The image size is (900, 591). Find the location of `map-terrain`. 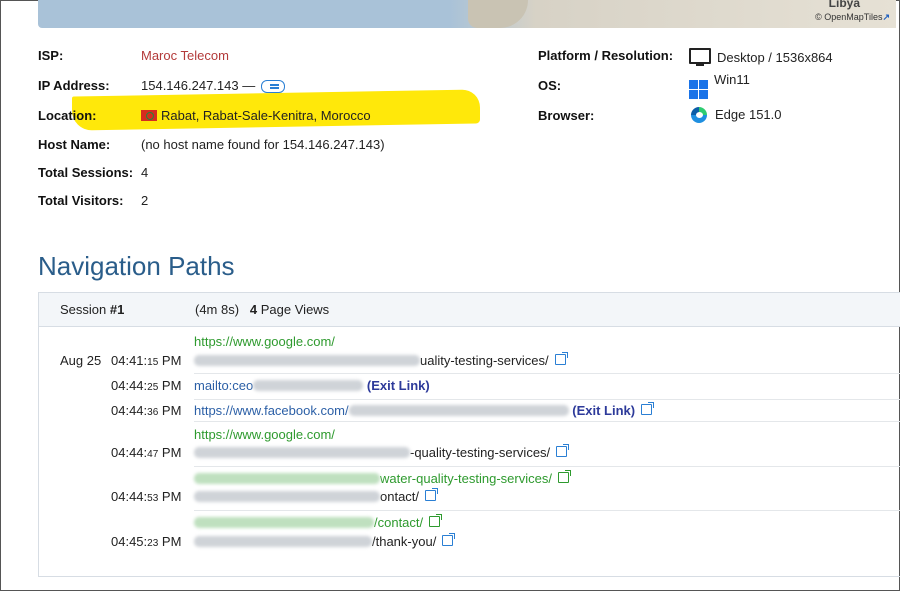

map-terrain is located at coordinates (498, 14).